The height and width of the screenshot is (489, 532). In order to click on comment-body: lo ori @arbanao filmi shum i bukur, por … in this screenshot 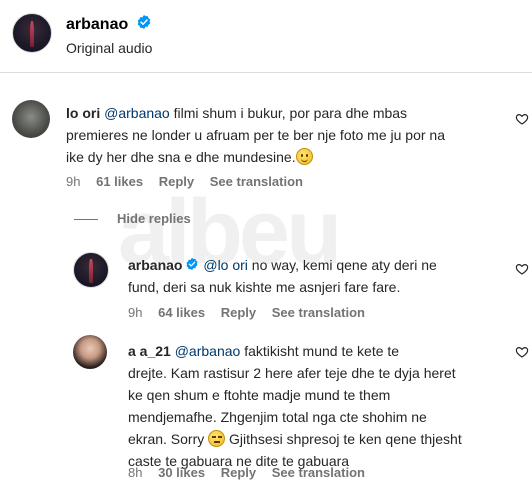, I will do `click(286, 135)`.